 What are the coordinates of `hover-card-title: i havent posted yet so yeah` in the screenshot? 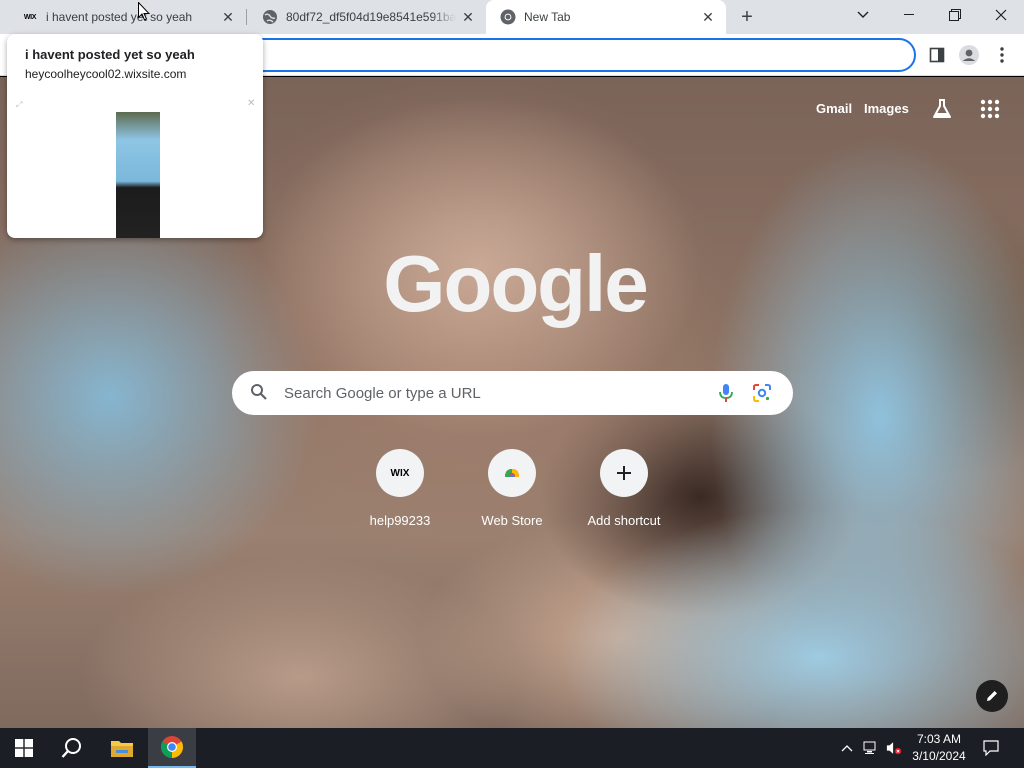 It's located at (110, 54).